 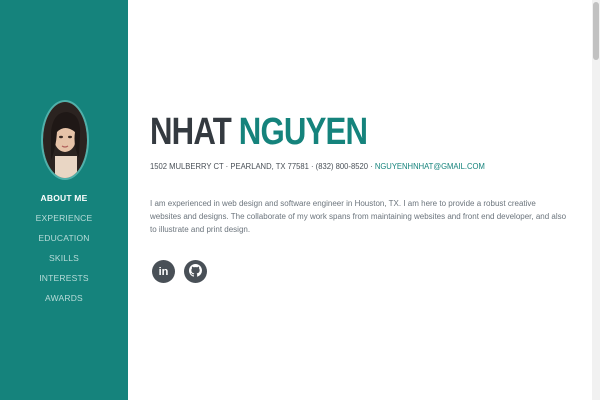 I want to click on linkedin-button: in, so click(x=163, y=271).